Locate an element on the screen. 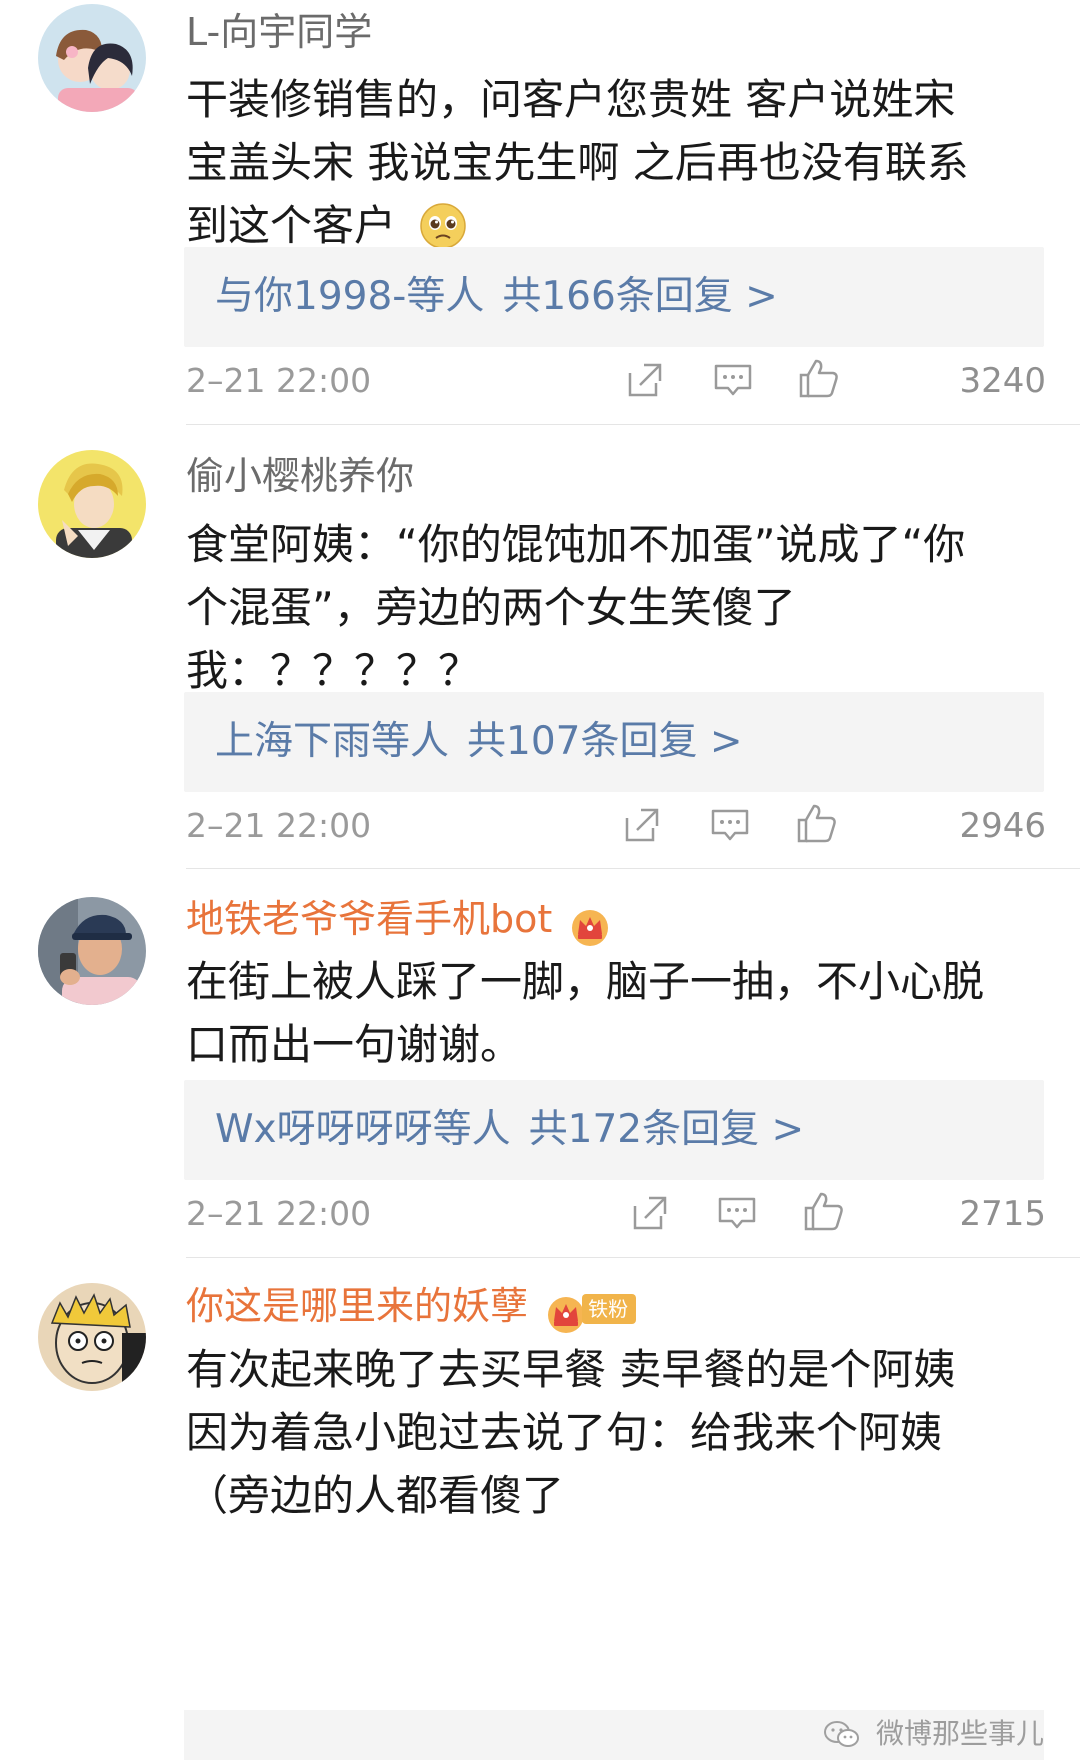 The image size is (1080, 1760). comment-text-segment: 到这个客户 is located at coordinates (291, 225).